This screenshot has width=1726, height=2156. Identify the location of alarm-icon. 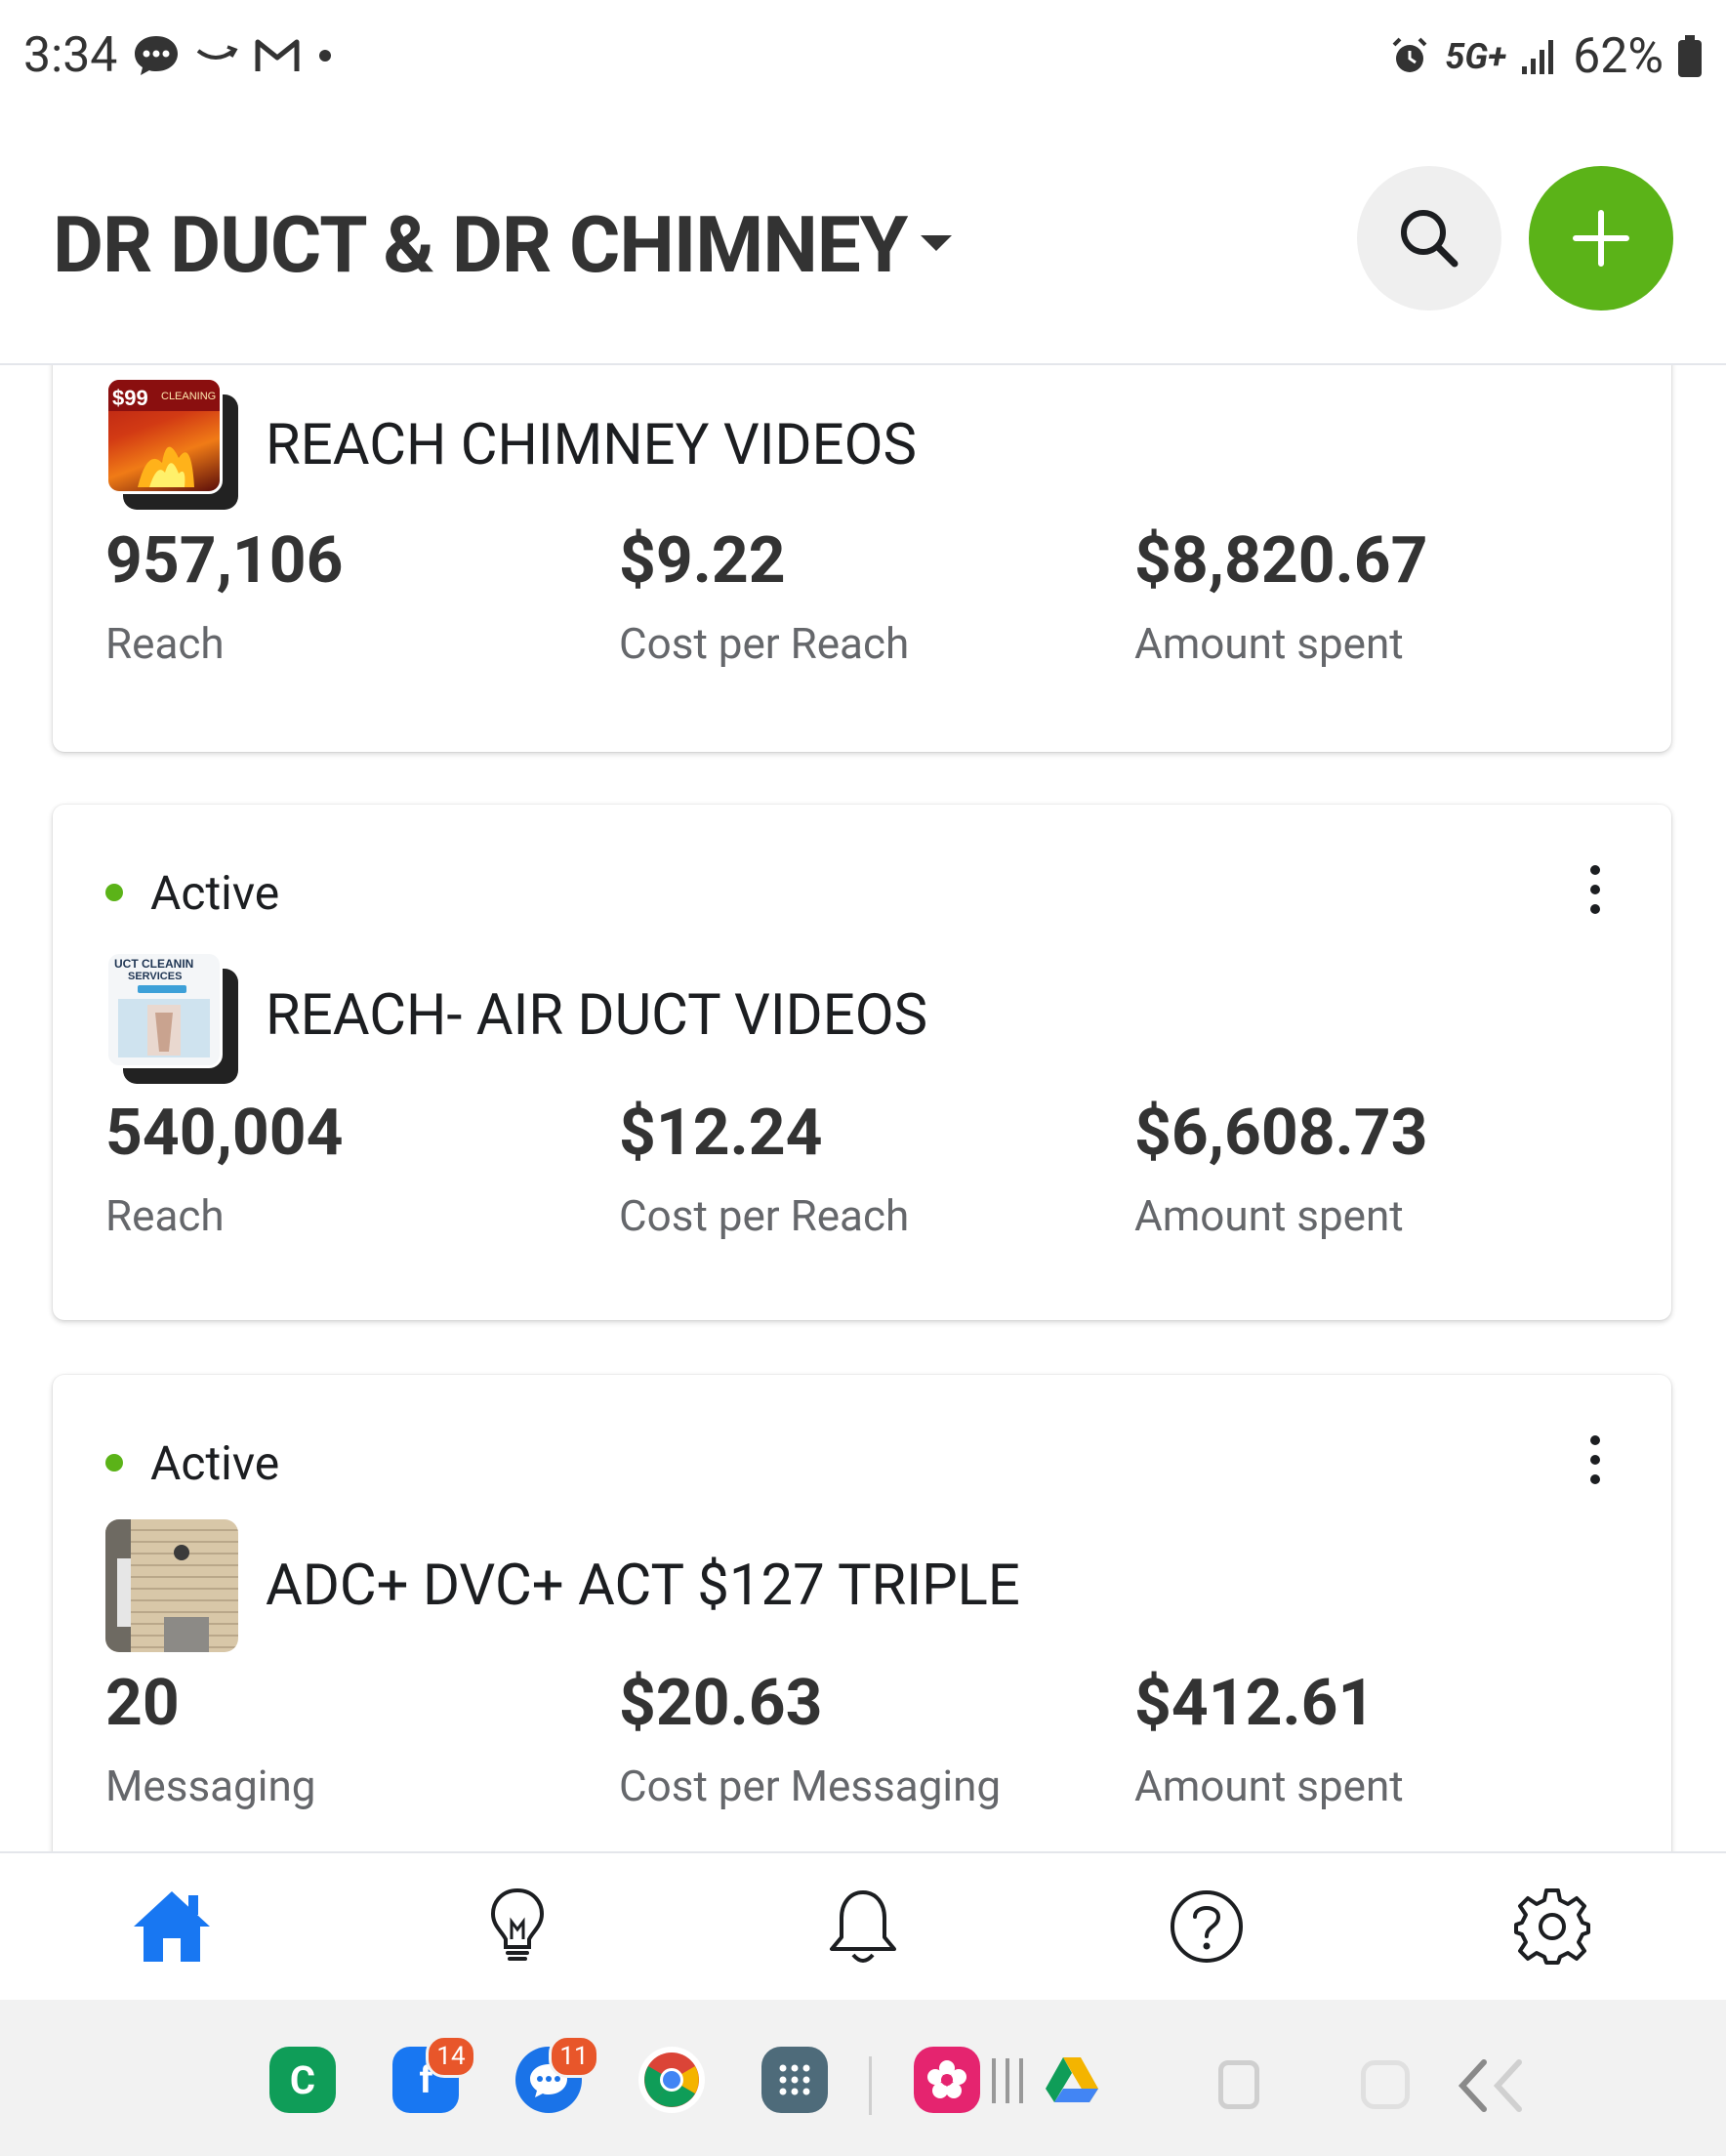
(1409, 55).